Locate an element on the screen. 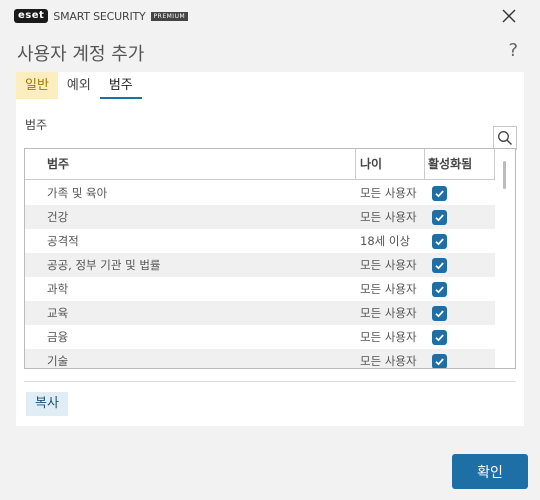 This screenshot has height=500, width=540. category-cell: 과학 is located at coordinates (58, 289).